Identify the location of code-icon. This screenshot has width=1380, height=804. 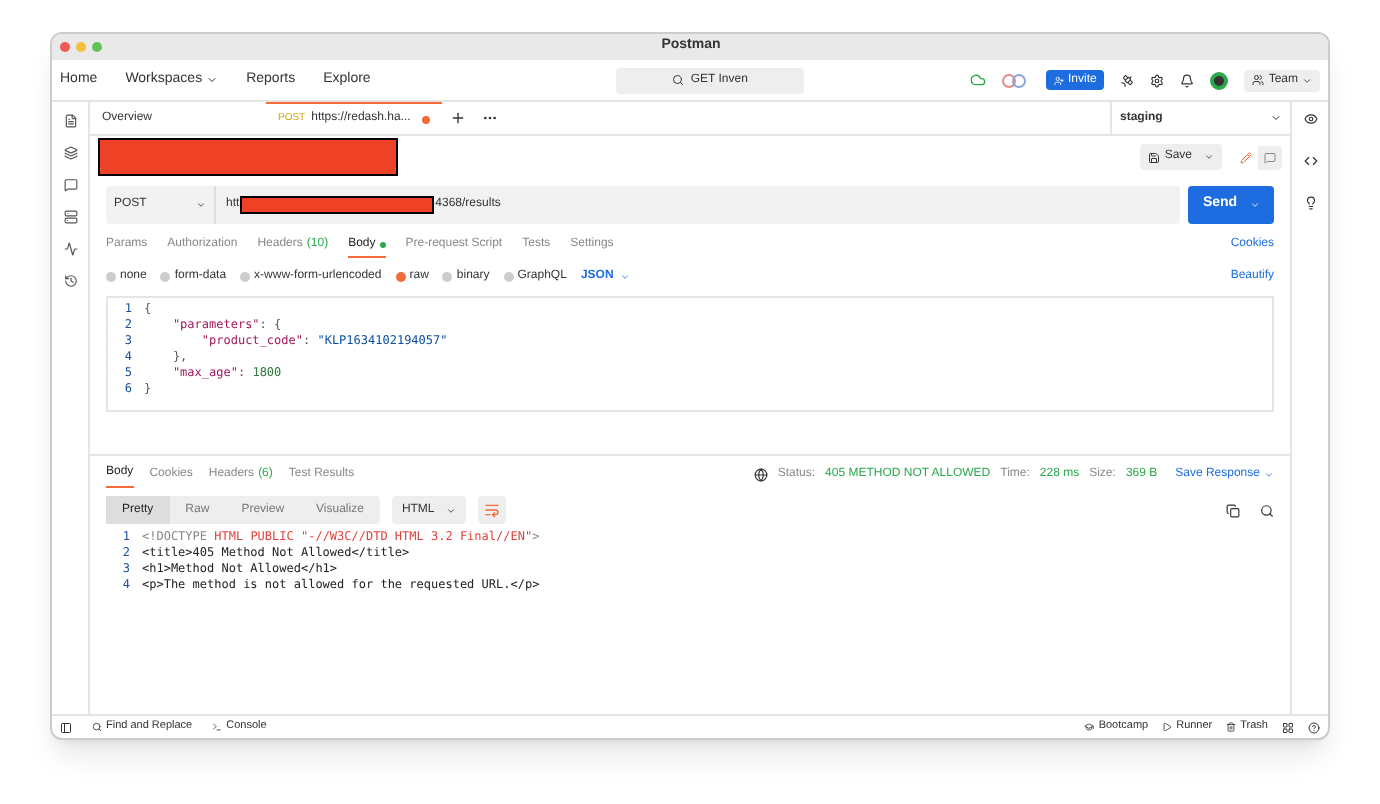
(1310, 161).